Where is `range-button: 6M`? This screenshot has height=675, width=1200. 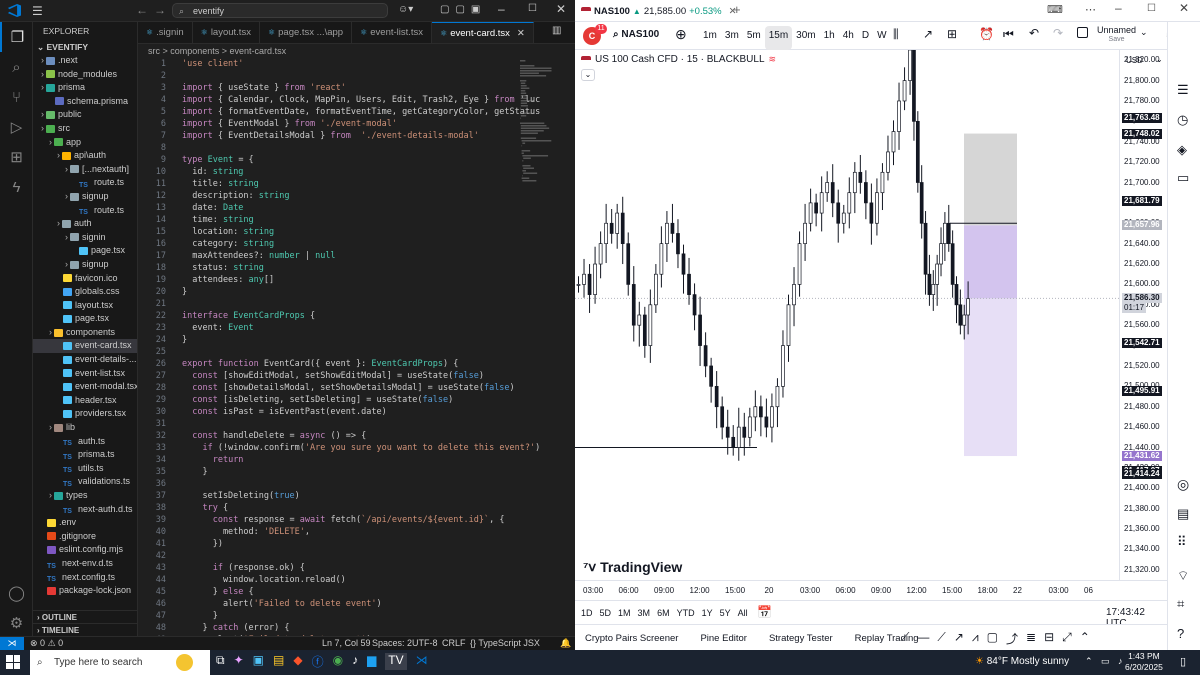
range-button: 6M is located at coordinates (663, 613).